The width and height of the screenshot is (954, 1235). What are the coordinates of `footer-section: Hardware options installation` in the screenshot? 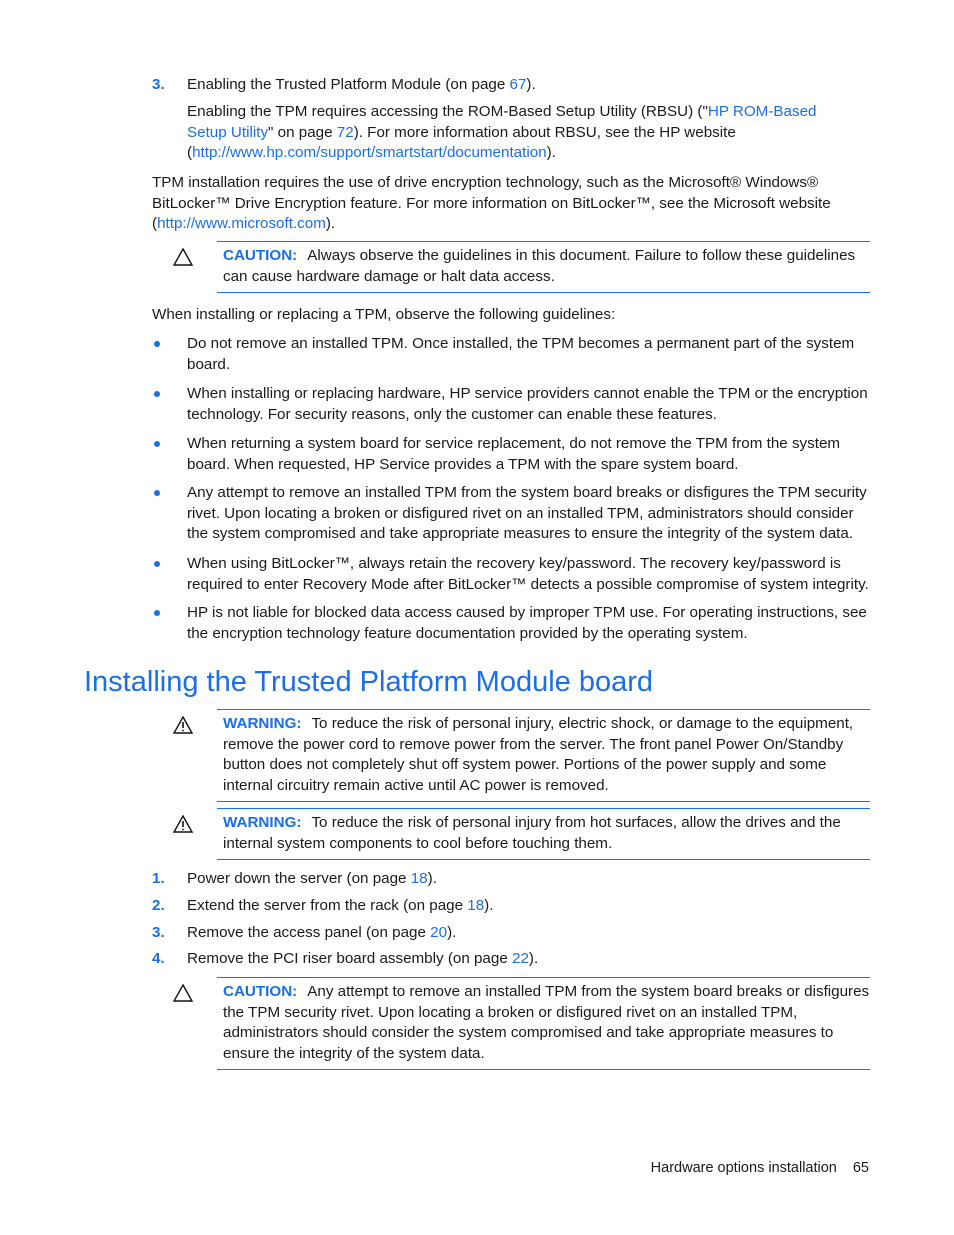 It's located at (743, 1168).